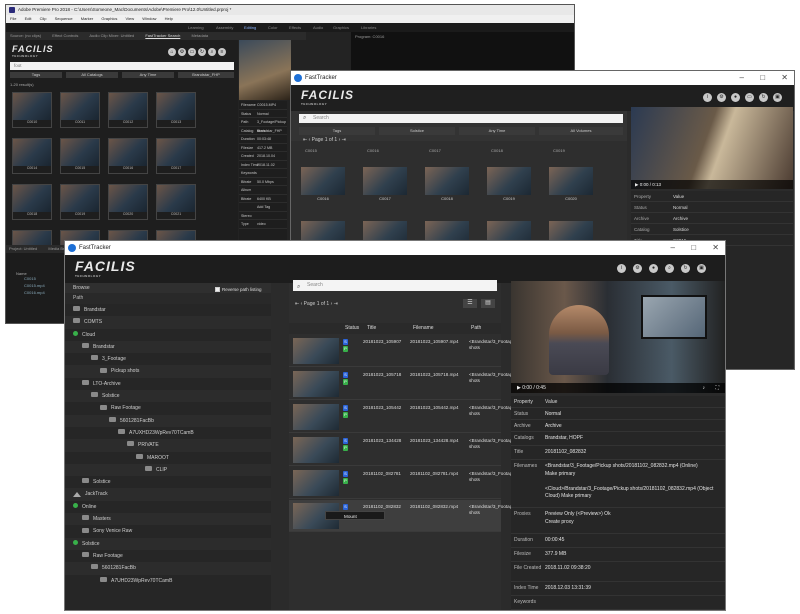  What do you see at coordinates (168, 371) in the screenshot?
I see `tree-item: Pickup shots` at bounding box center [168, 371].